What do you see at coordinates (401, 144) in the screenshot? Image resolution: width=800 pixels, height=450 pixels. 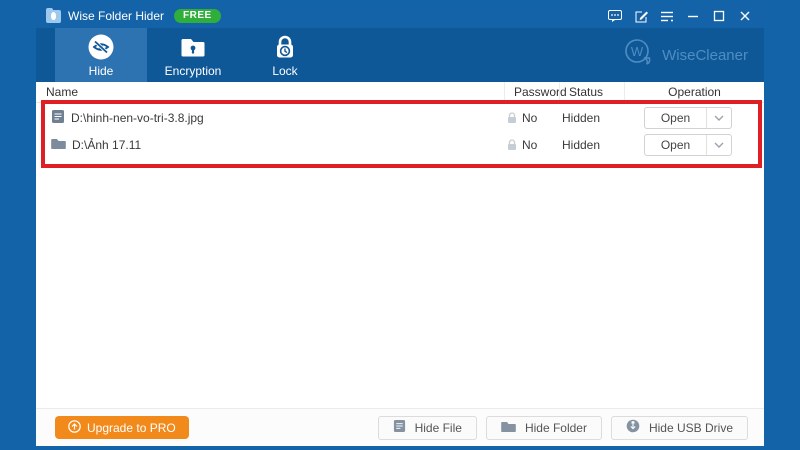 I see `table-row: D:\Ảnh 17.11 No Hidden Open` at bounding box center [401, 144].